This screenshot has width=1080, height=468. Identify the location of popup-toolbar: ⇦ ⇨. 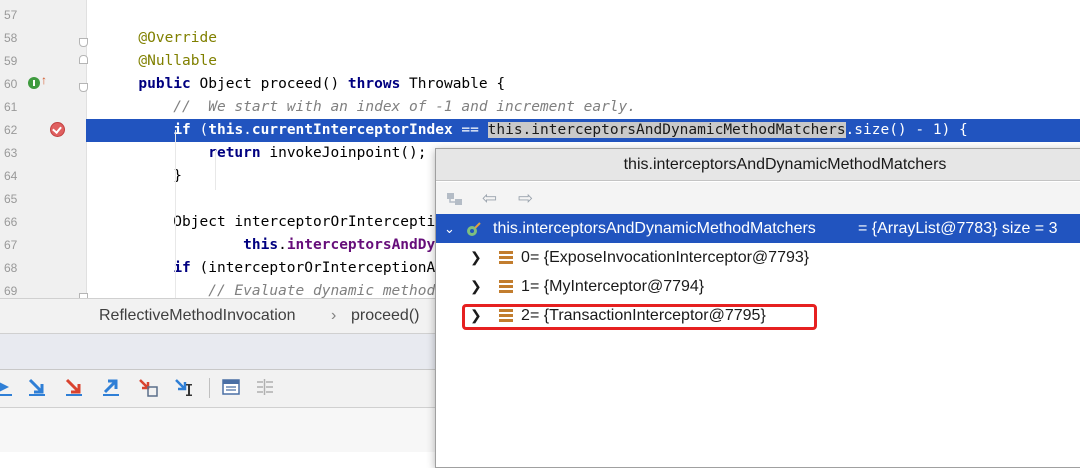
(758, 198).